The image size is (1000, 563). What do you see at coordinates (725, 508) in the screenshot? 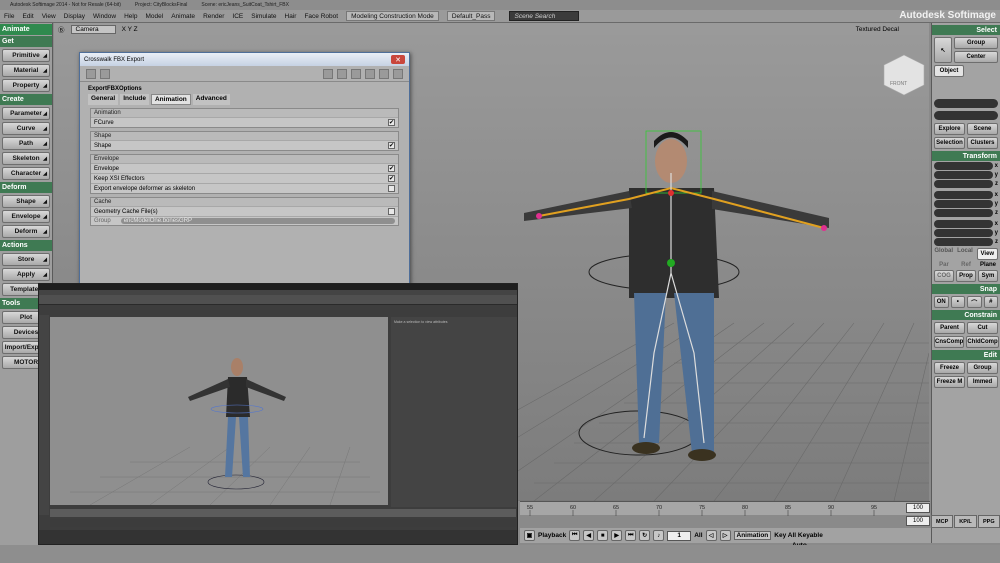
I see `timeline: 55 60 65 70 75 80 85 90 95` at bounding box center [725, 508].